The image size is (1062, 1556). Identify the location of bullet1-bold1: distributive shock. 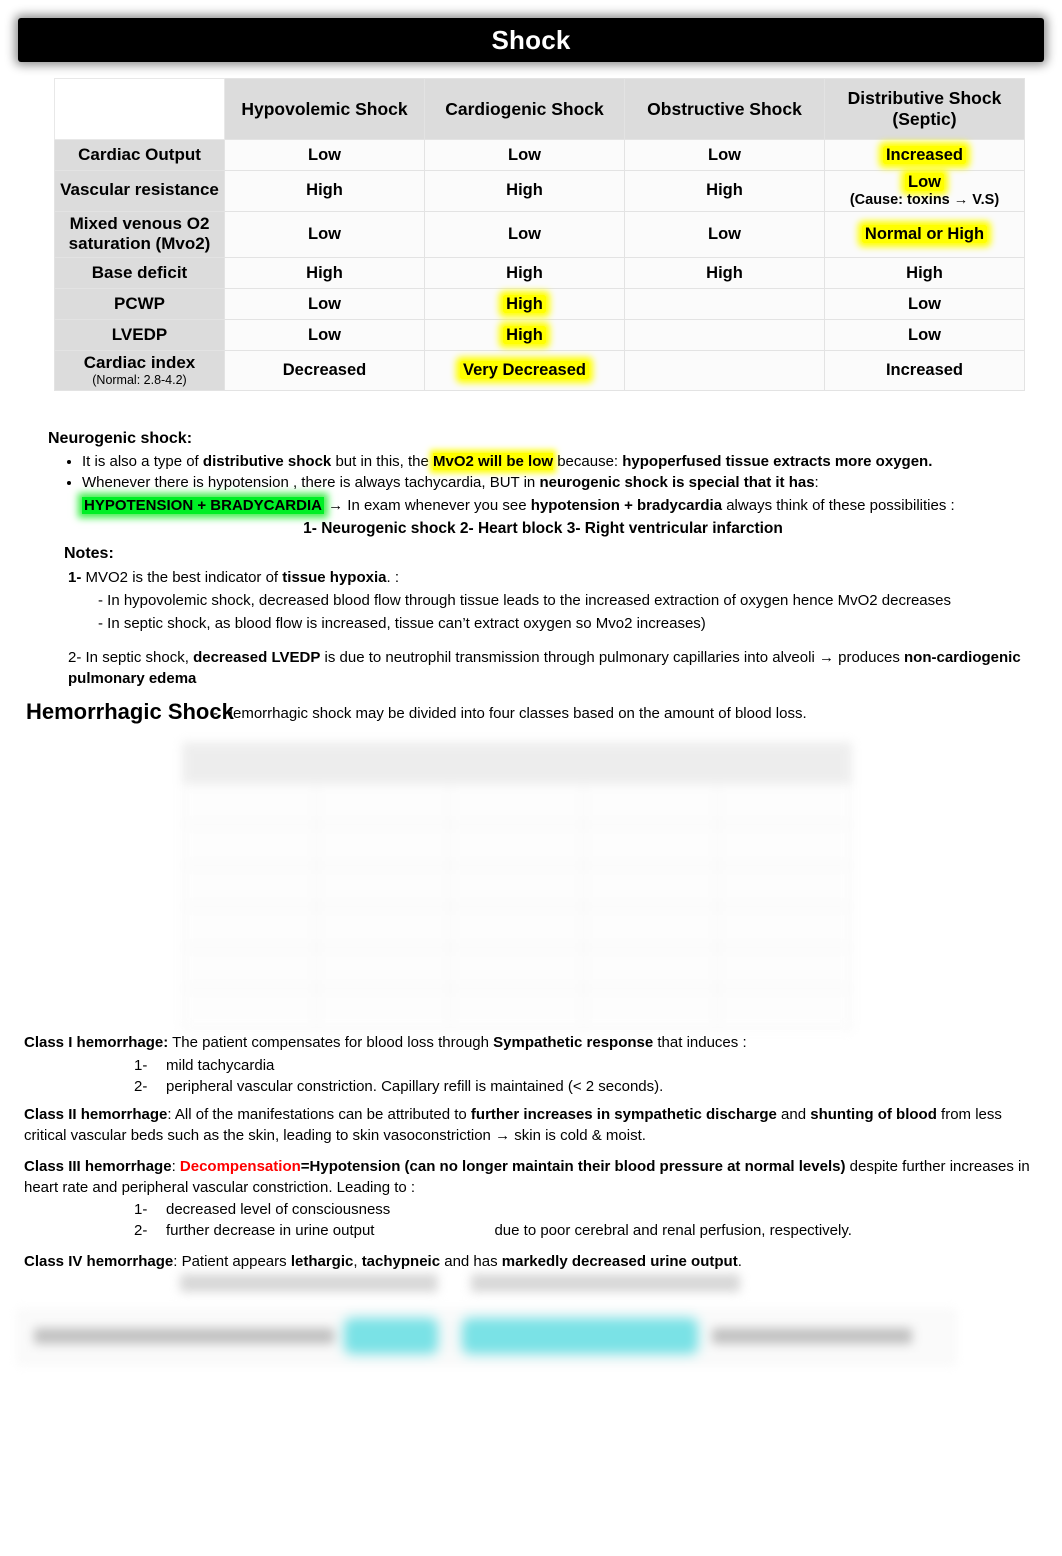
(267, 461).